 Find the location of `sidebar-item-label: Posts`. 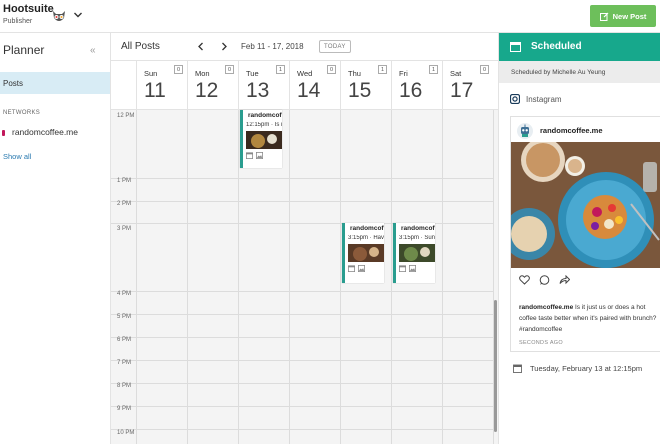

sidebar-item-label: Posts is located at coordinates (13, 83).